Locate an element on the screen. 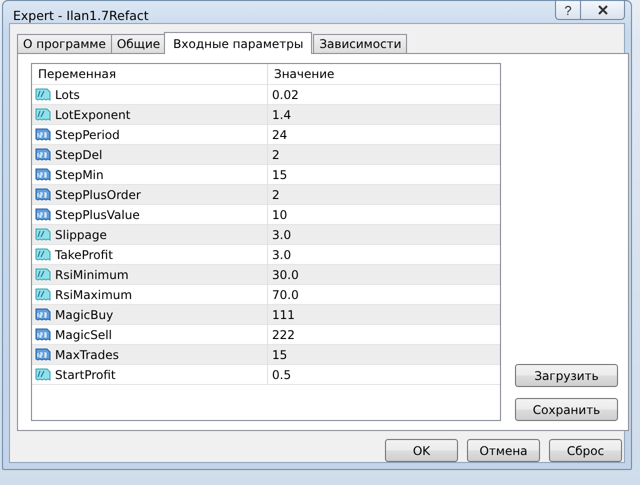  column-header: Переменная is located at coordinates (150, 74).